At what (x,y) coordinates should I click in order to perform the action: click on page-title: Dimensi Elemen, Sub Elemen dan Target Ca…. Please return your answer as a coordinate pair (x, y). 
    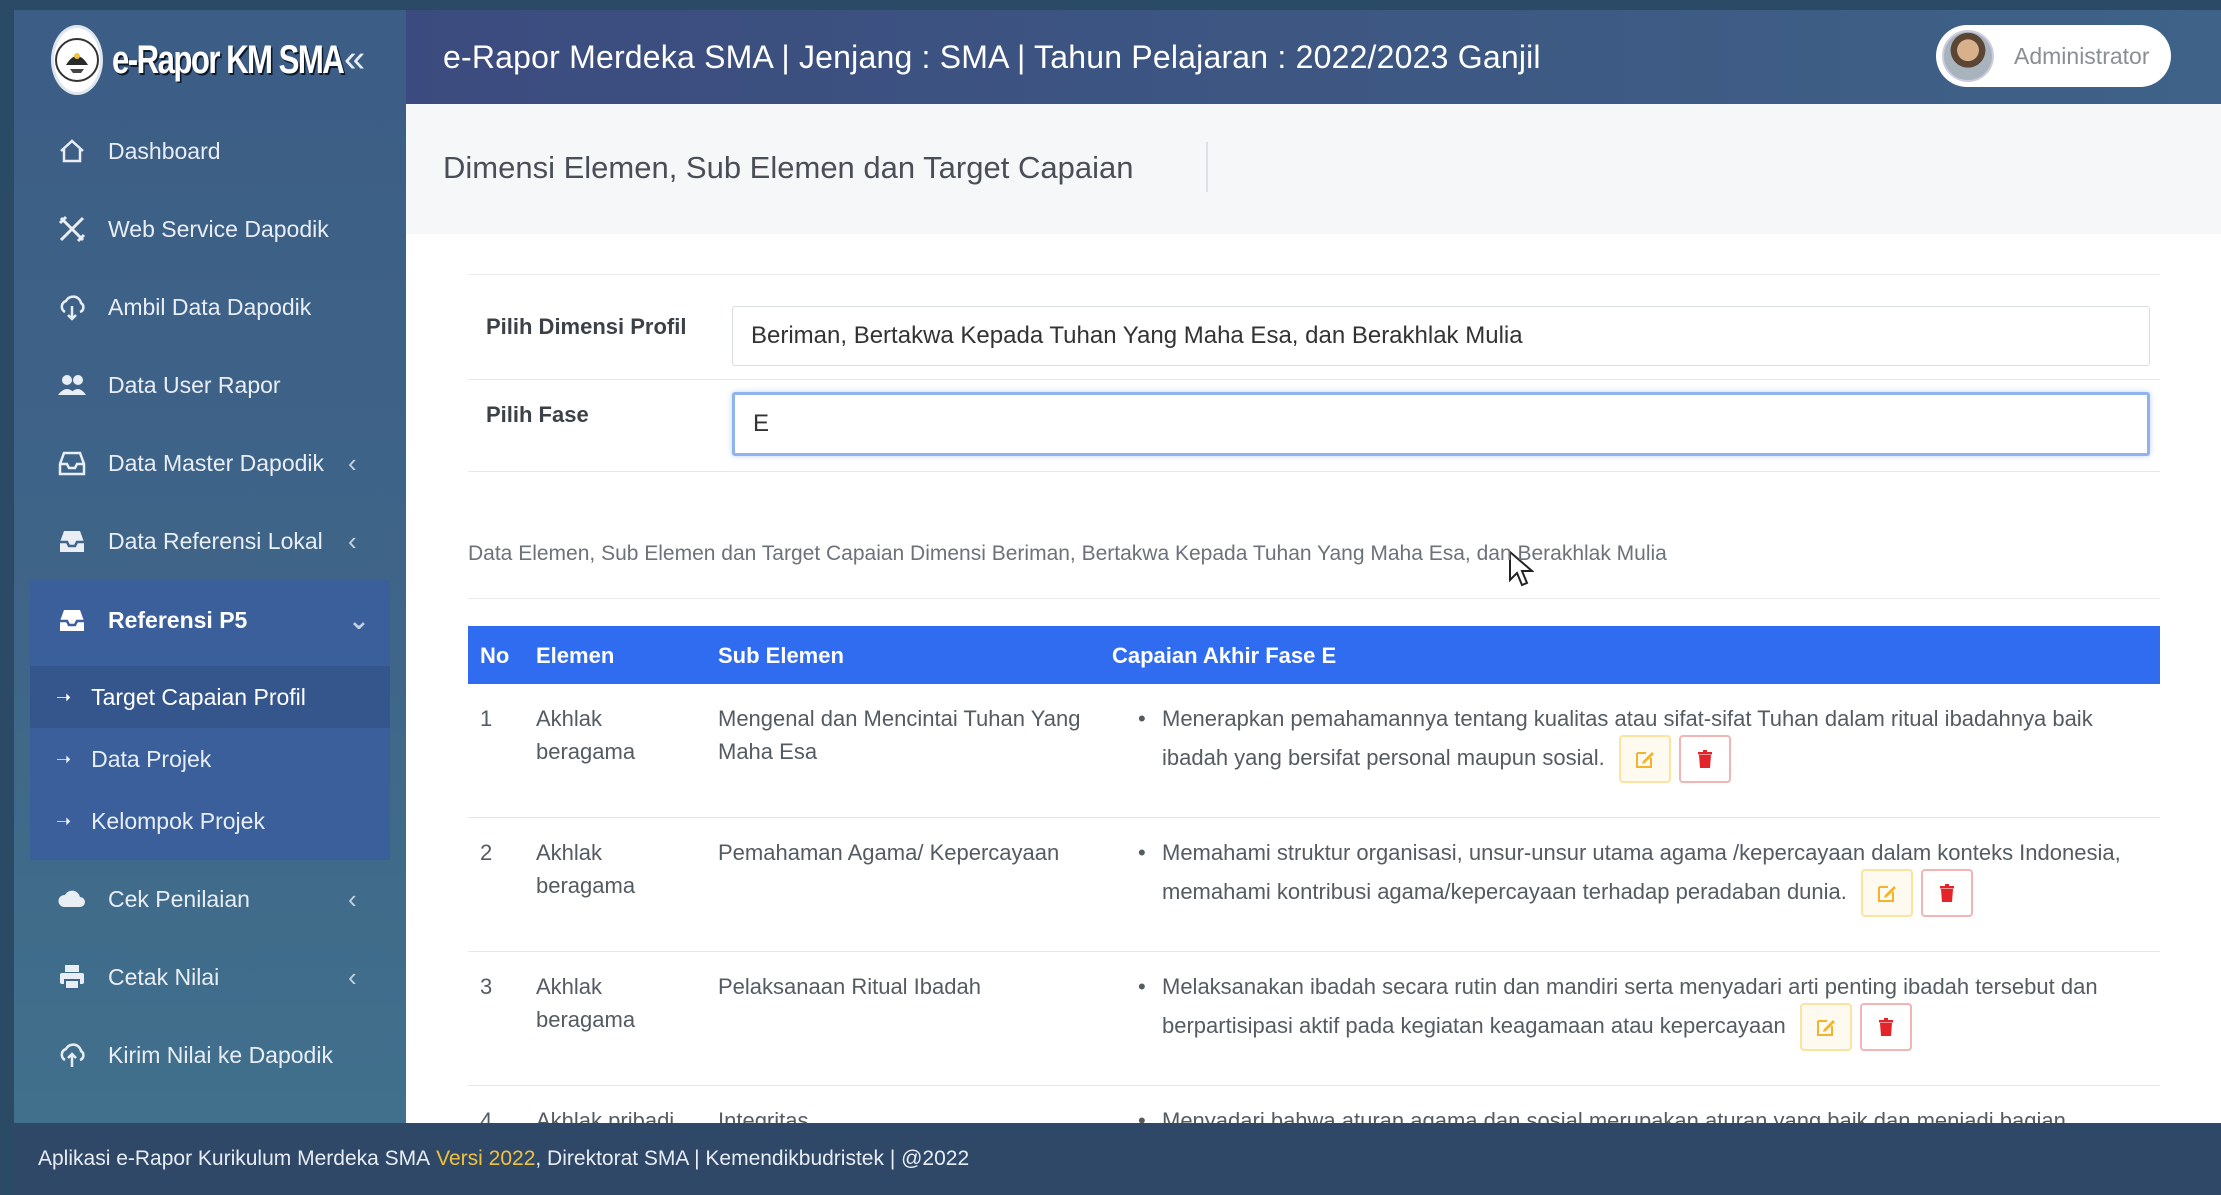
    Looking at the image, I should click on (788, 167).